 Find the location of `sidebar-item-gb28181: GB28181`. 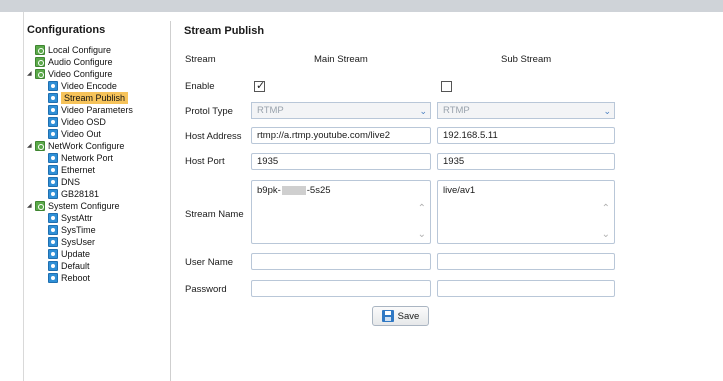

sidebar-item-gb28181: GB28181 is located at coordinates (73, 194).